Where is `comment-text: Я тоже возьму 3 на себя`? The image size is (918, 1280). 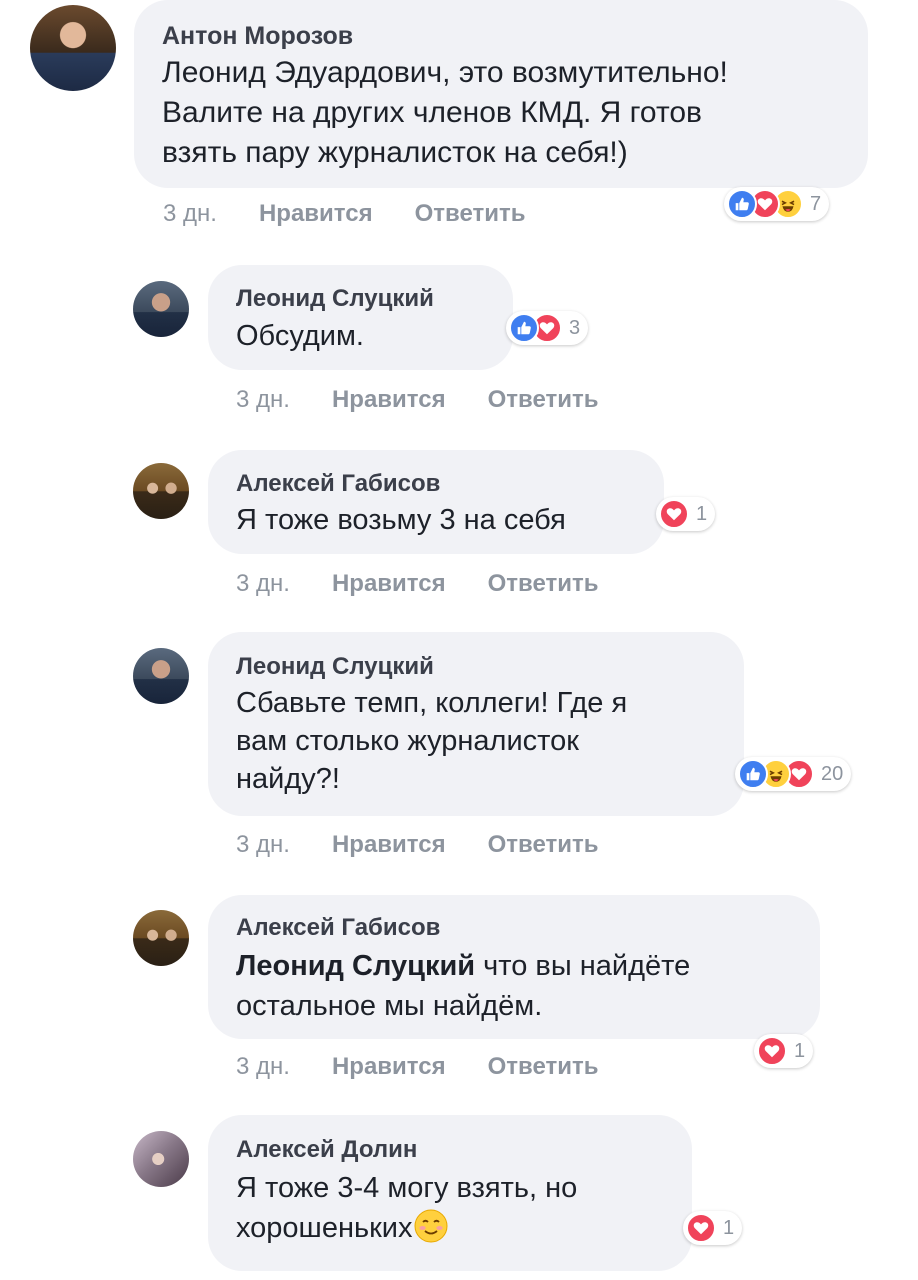 comment-text: Я тоже возьму 3 на себя is located at coordinates (401, 520).